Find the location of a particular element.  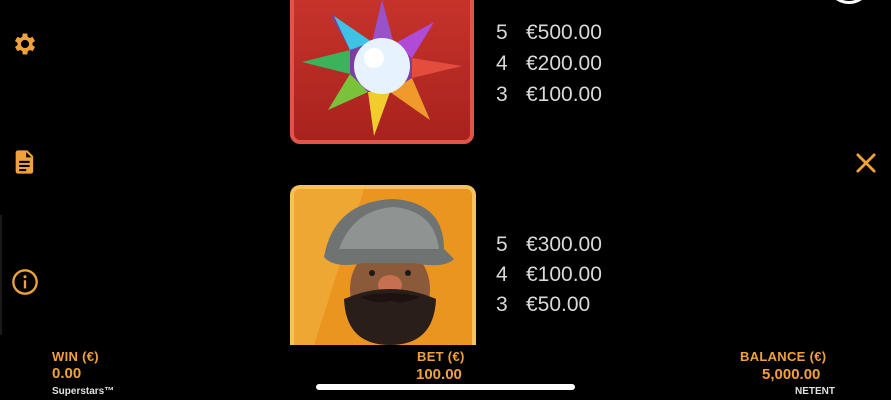

payout-amount: €500.00 is located at coordinates (564, 32).